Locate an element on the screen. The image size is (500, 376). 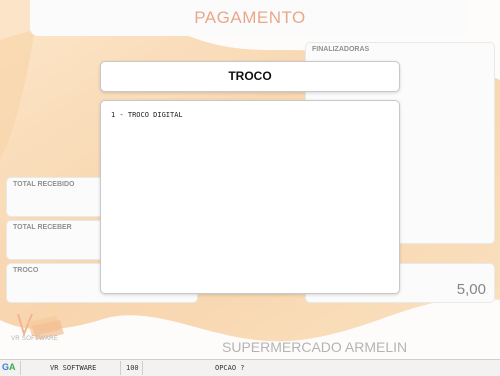
list-item-troco-digital: 1 - TROCO DIGITAL is located at coordinates (147, 115).